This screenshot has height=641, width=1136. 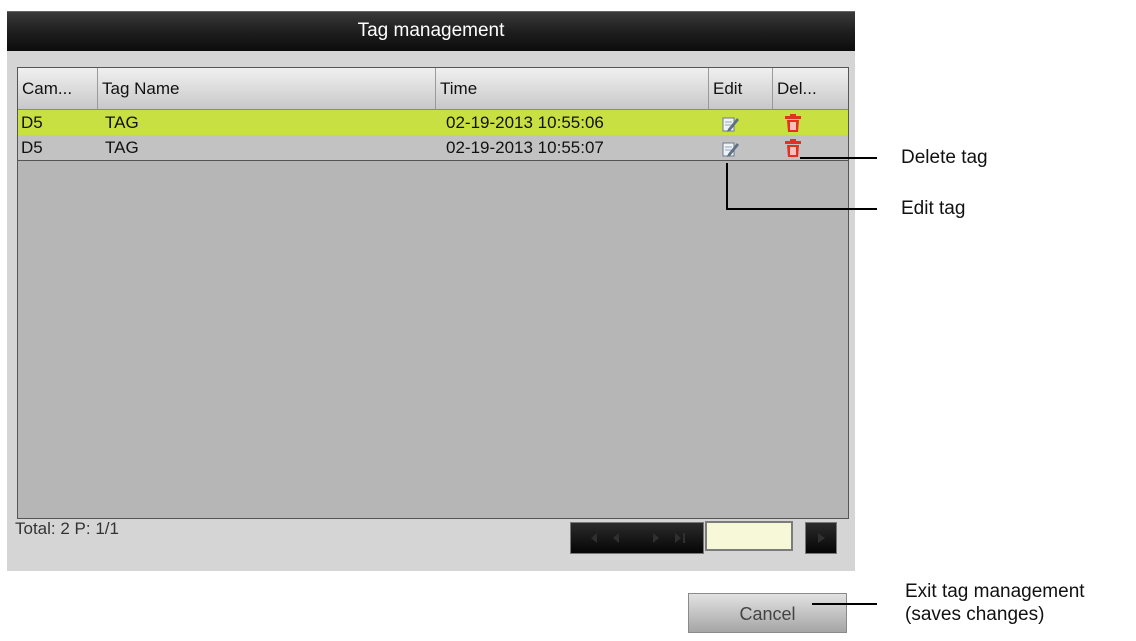 I want to click on column-header-edit: Edit, so click(x=741, y=88).